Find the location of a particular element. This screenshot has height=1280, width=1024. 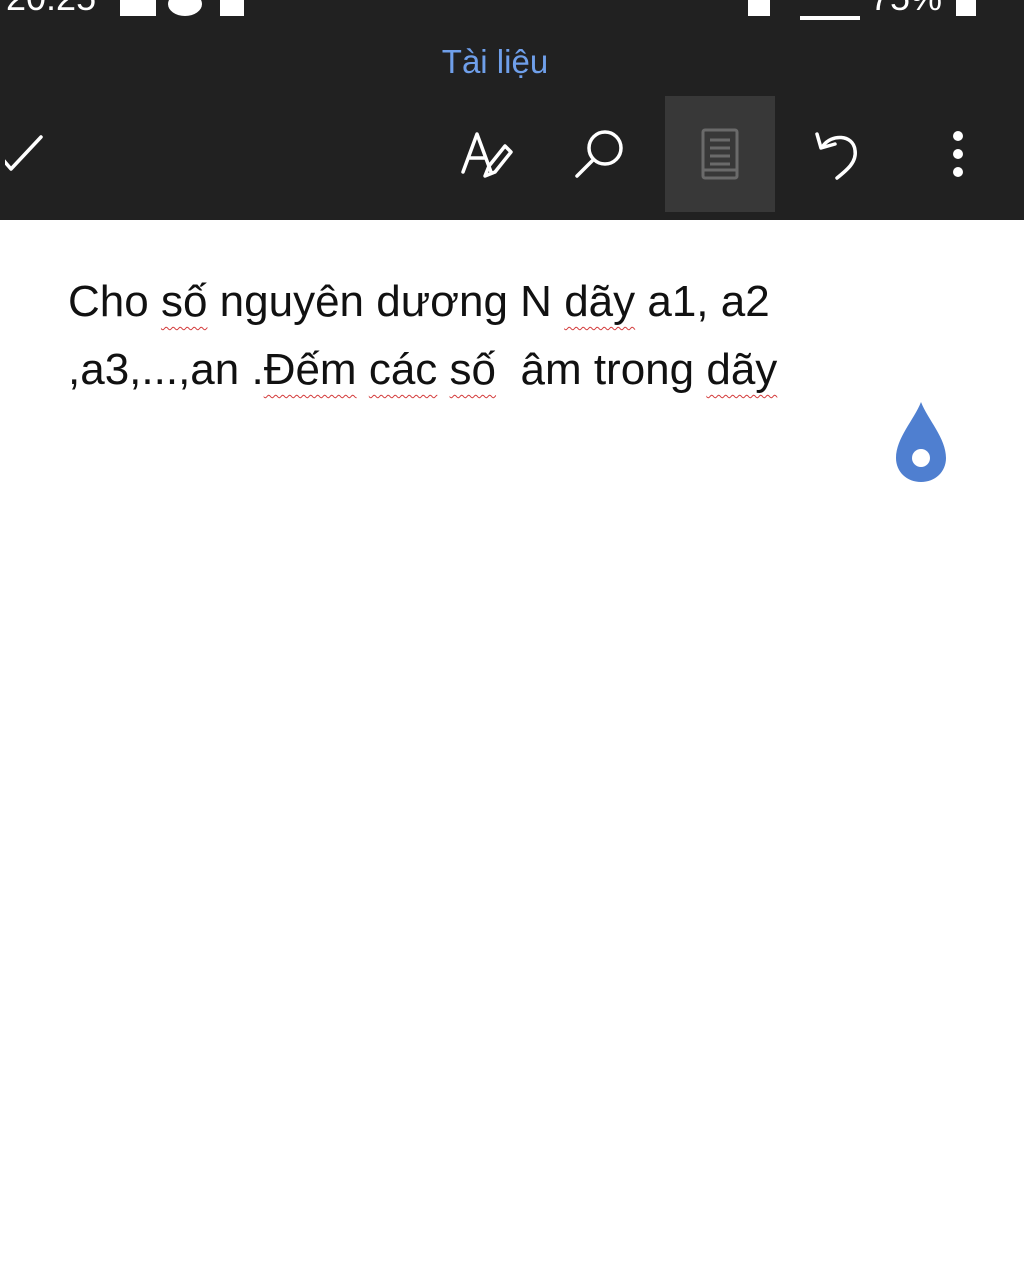

clipboard-icon is located at coordinates (232, 8).